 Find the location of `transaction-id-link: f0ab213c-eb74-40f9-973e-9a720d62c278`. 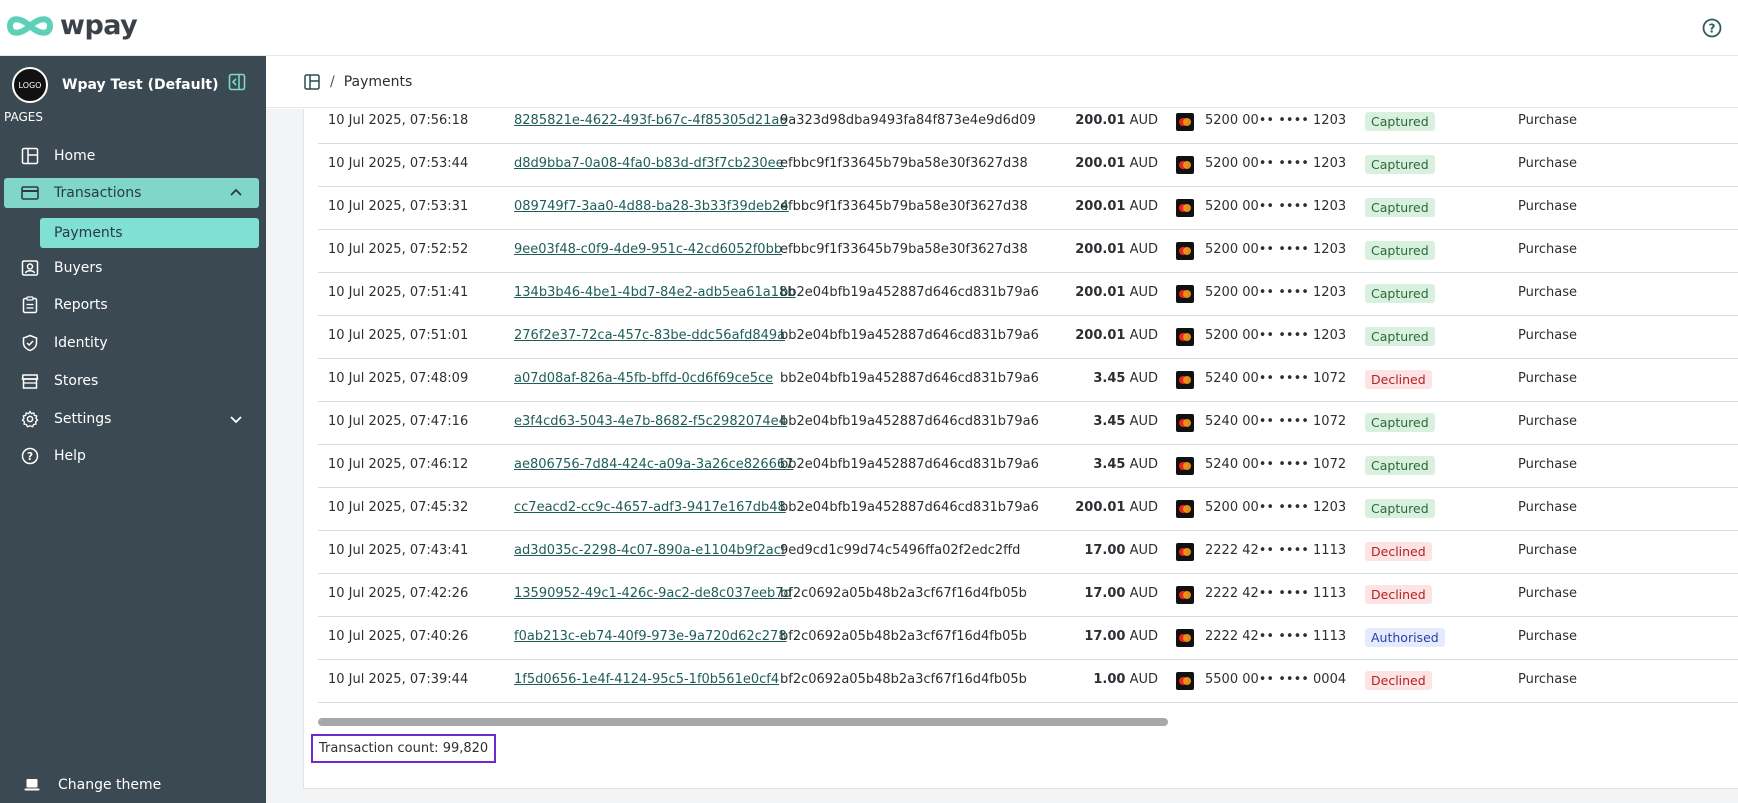

transaction-id-link: f0ab213c-eb74-40f9-973e-9a720d62c278 is located at coordinates (650, 636).